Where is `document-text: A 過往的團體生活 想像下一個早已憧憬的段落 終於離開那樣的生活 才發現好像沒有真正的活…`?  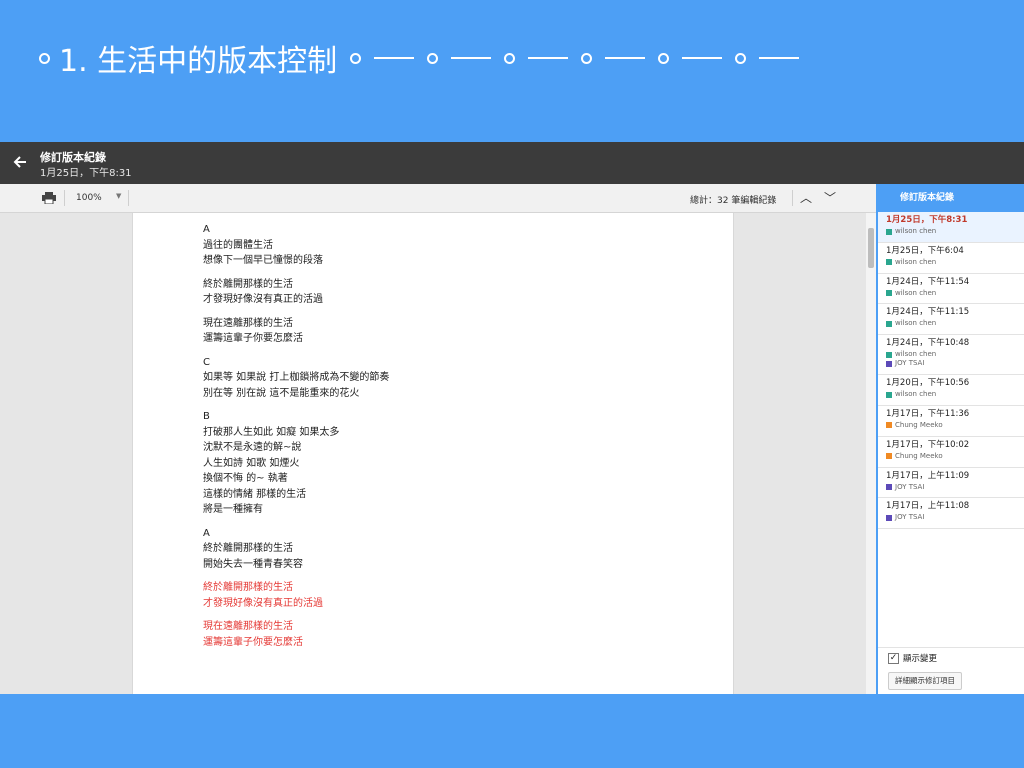
document-text: A 過往的團體生活 想像下一個早已憧憬的段落 終於離開那樣的生活 才發現好像沒有真正的活… is located at coordinates (296, 436).